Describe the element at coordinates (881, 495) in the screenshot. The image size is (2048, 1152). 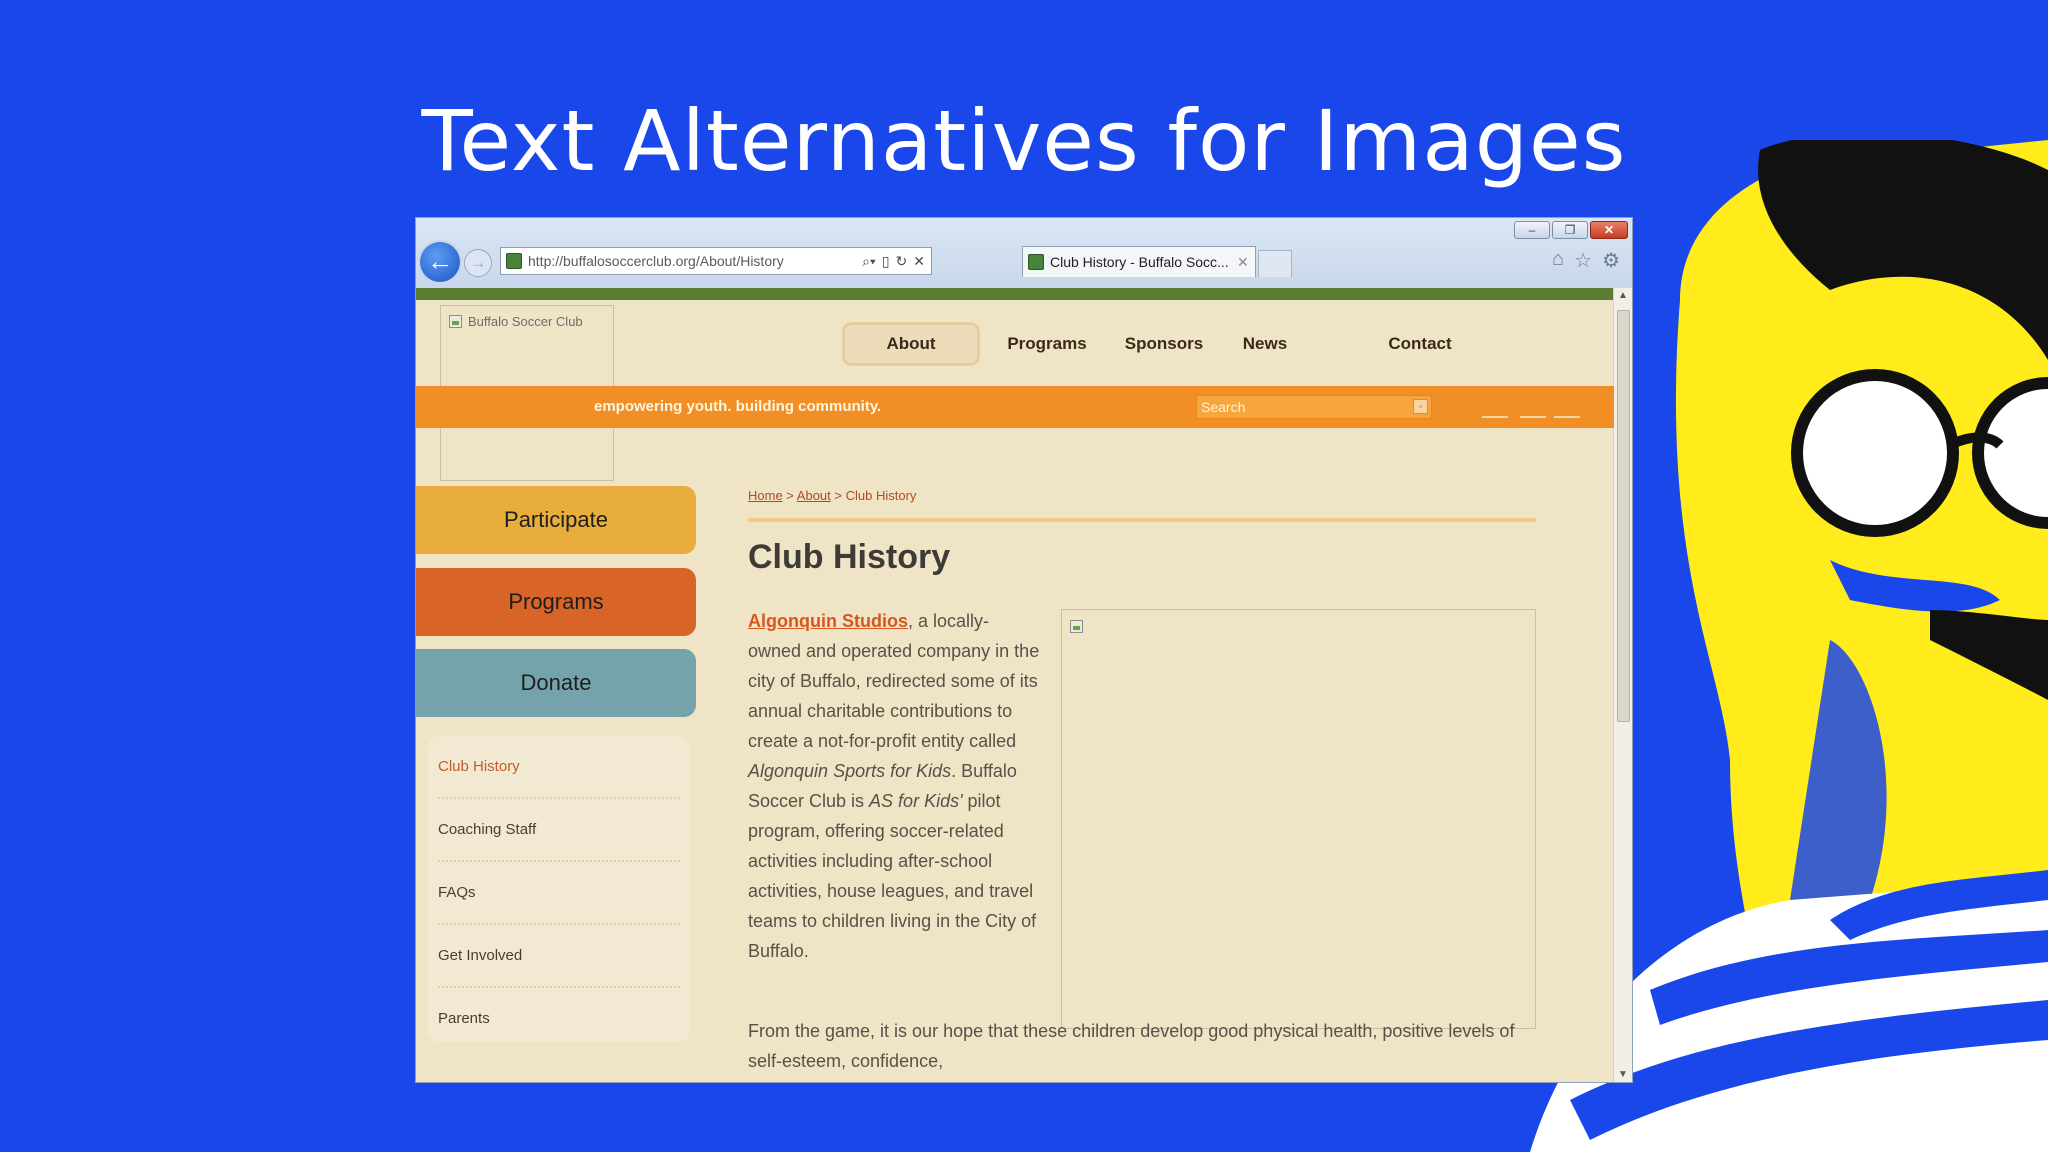
I see `breadcrumb-current: Club History` at that location.